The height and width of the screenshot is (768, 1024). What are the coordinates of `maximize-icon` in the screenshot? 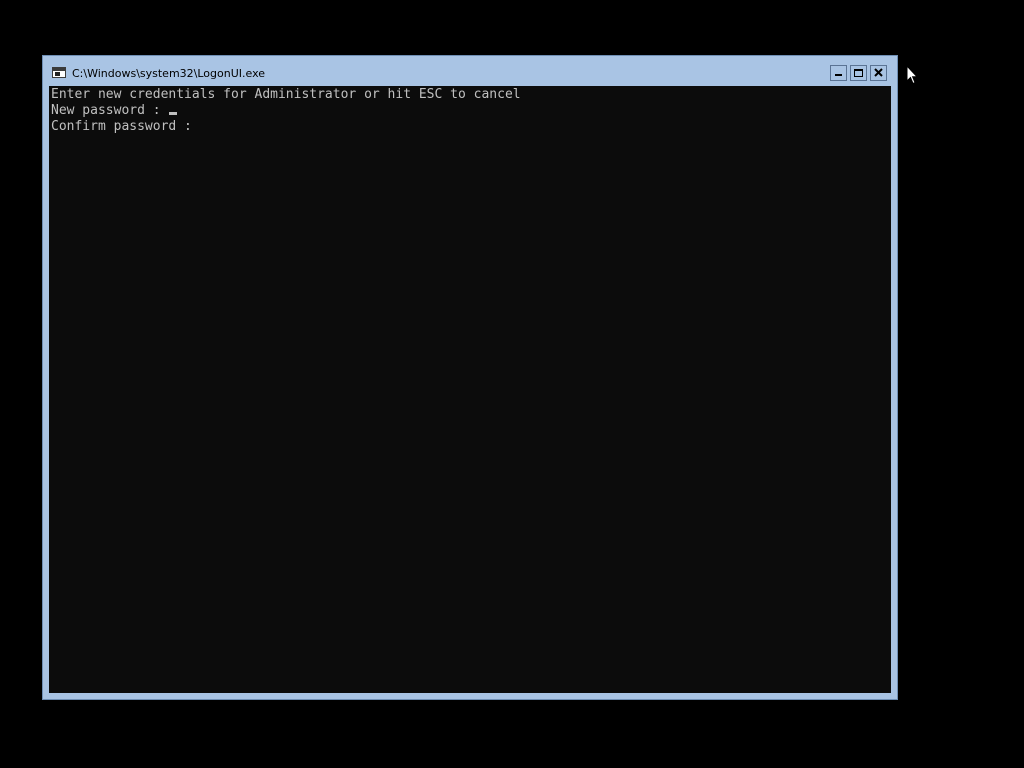 It's located at (858, 73).